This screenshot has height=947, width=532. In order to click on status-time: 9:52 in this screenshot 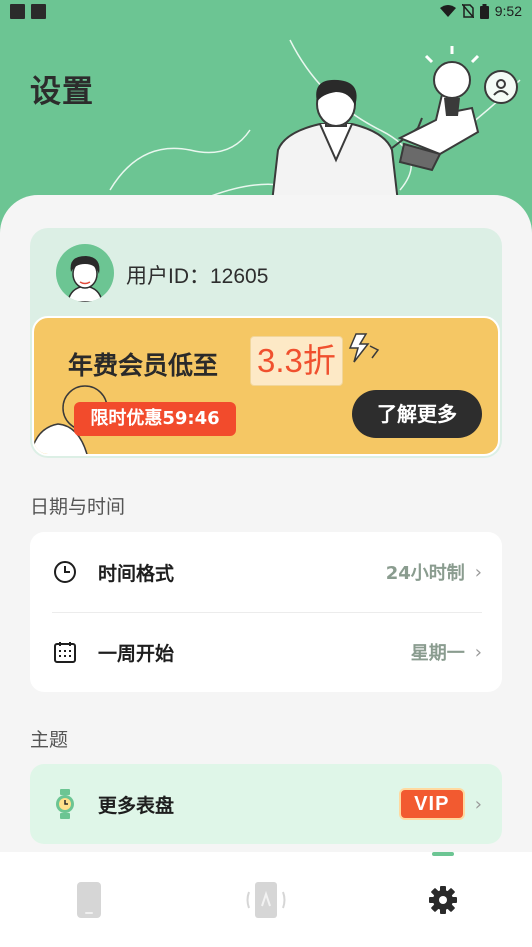, I will do `click(508, 11)`.